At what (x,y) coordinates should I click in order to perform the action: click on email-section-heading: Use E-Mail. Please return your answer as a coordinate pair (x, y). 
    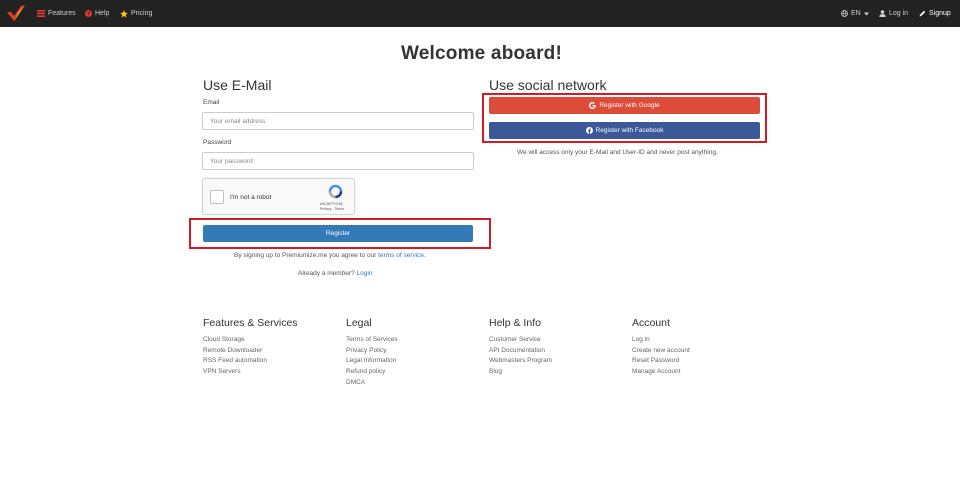
    Looking at the image, I should click on (237, 85).